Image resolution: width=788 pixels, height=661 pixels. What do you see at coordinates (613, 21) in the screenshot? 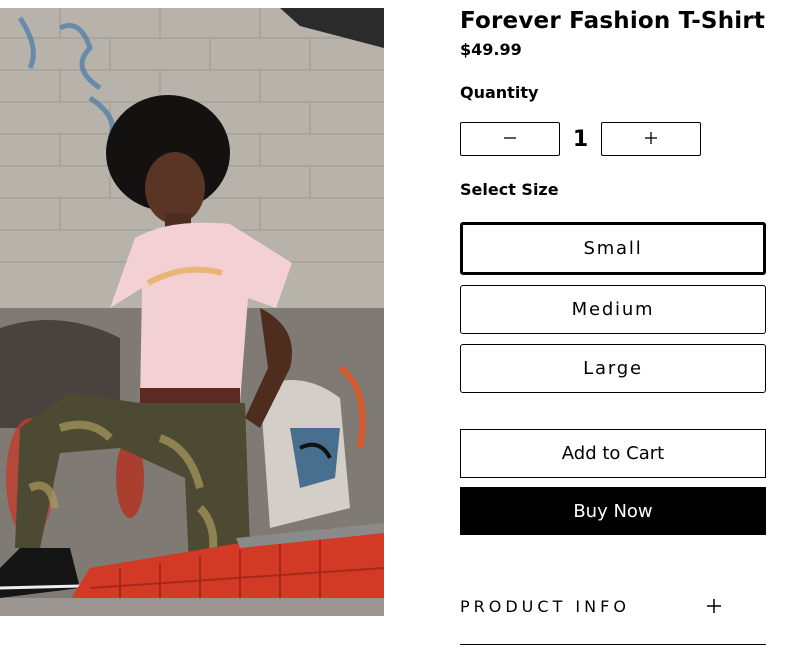
I see `product-title: Forever Fashion T-Shirt` at bounding box center [613, 21].